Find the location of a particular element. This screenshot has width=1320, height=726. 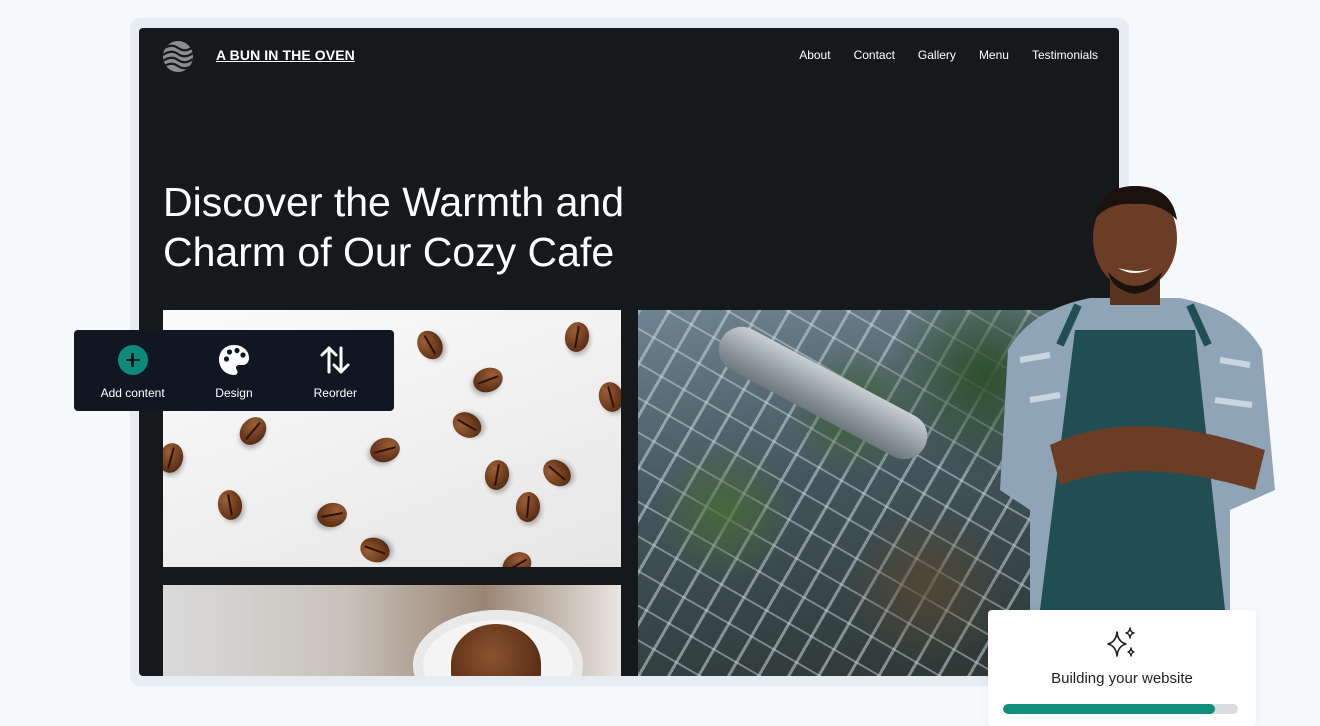

design-label: Design is located at coordinates (234, 392).